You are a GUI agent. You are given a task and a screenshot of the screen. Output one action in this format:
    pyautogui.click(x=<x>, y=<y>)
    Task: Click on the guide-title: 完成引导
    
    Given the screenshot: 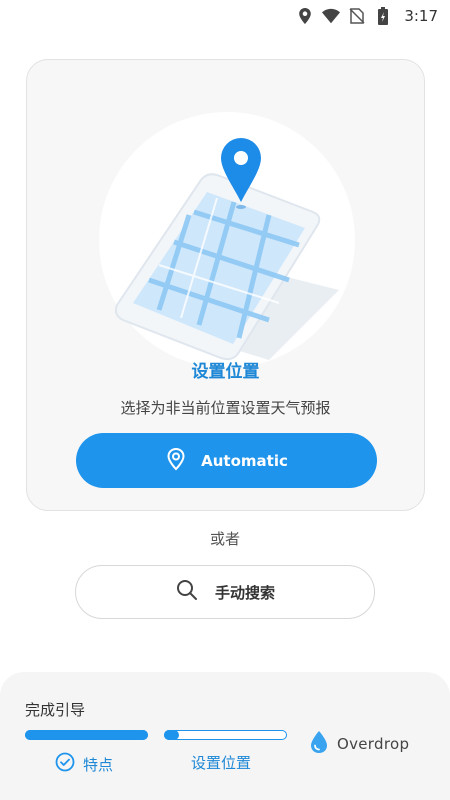 What is the action you would take?
    pyautogui.click(x=55, y=710)
    